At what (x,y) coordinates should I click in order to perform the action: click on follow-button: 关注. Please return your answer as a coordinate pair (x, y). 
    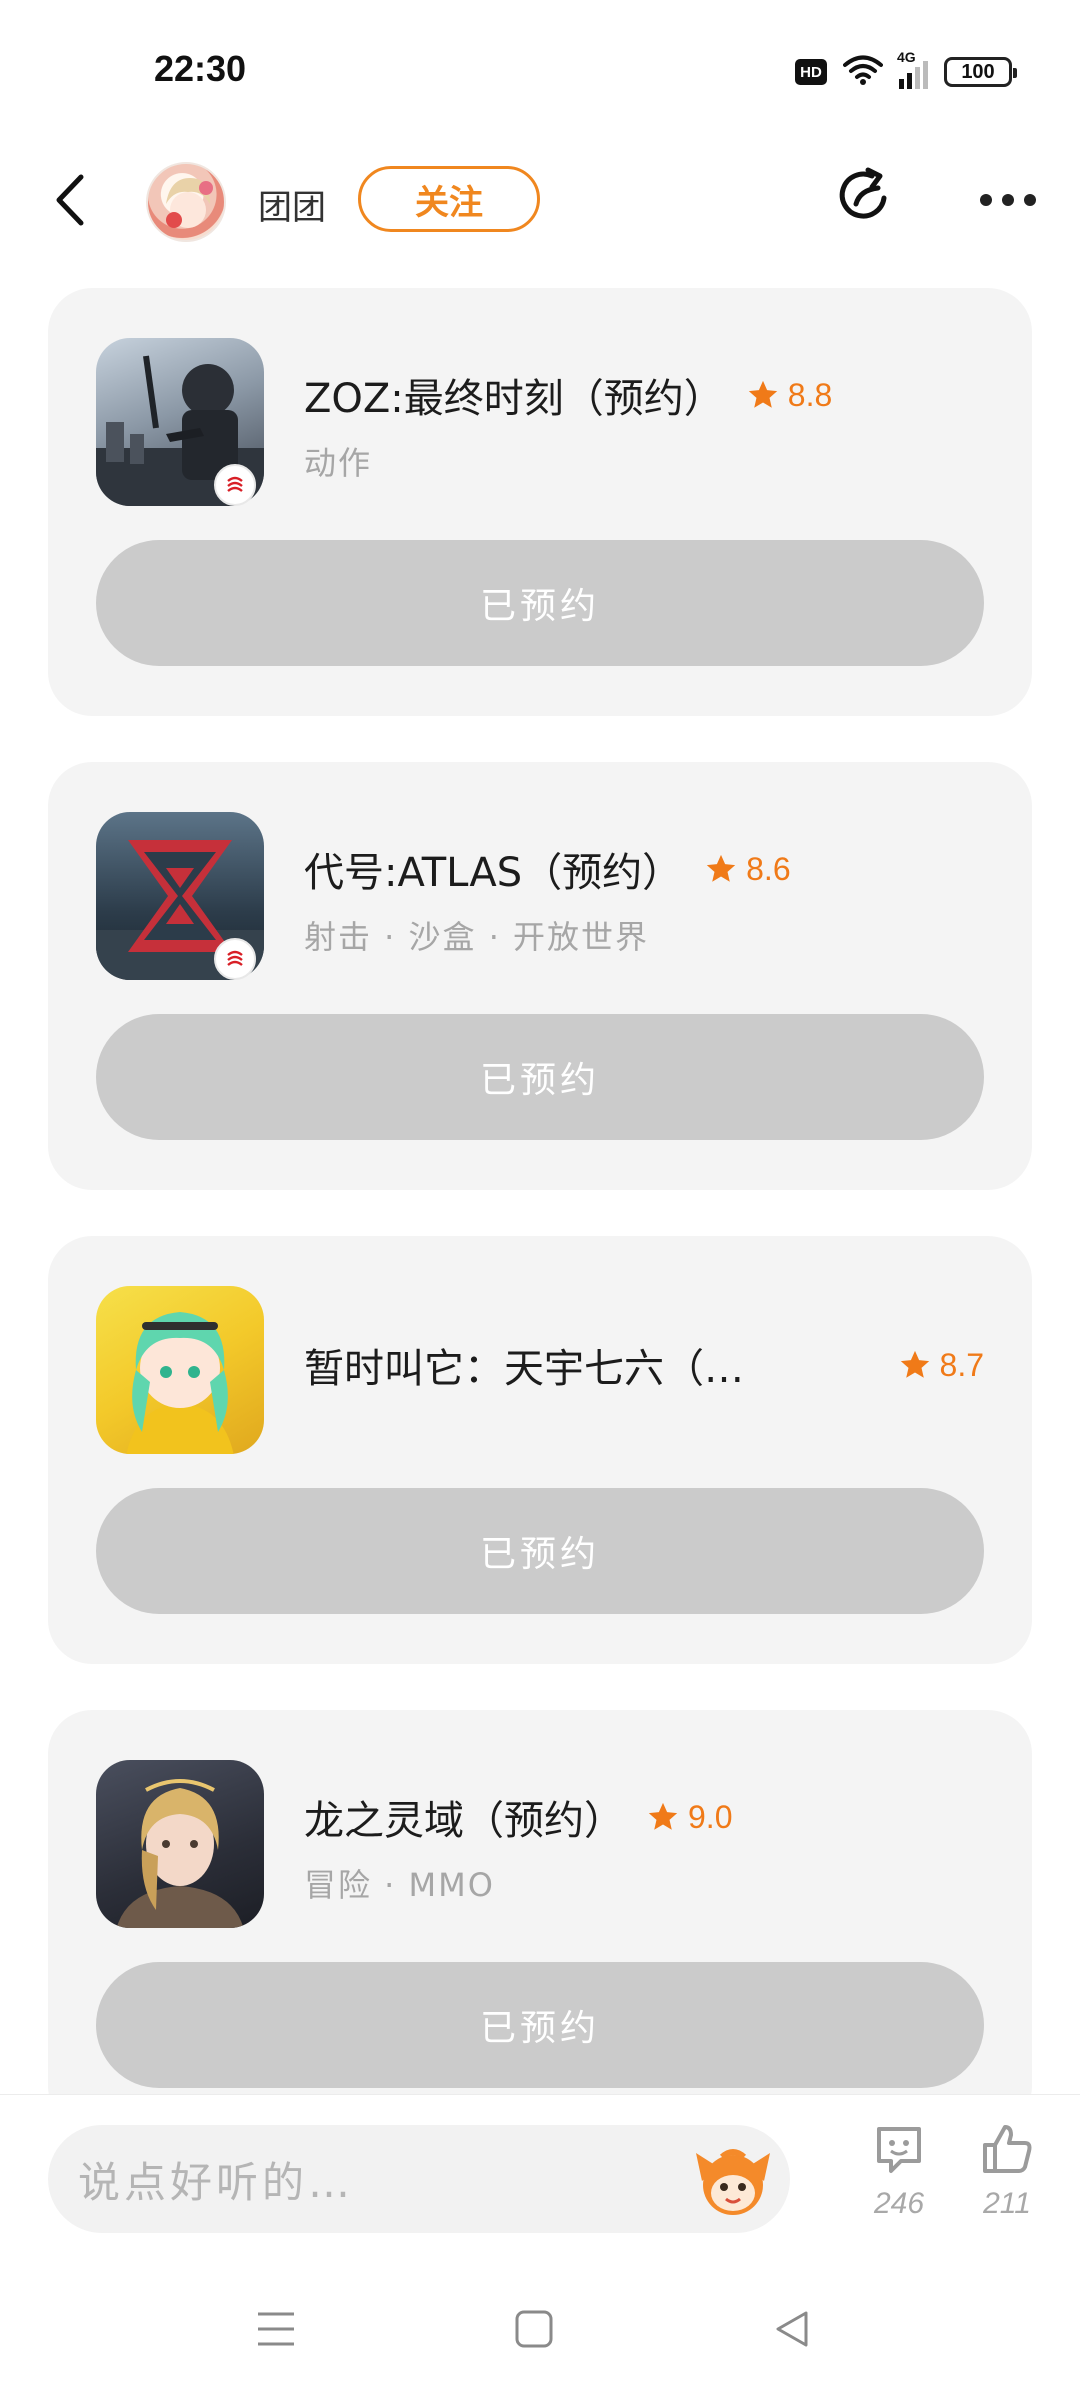
    Looking at the image, I should click on (449, 199).